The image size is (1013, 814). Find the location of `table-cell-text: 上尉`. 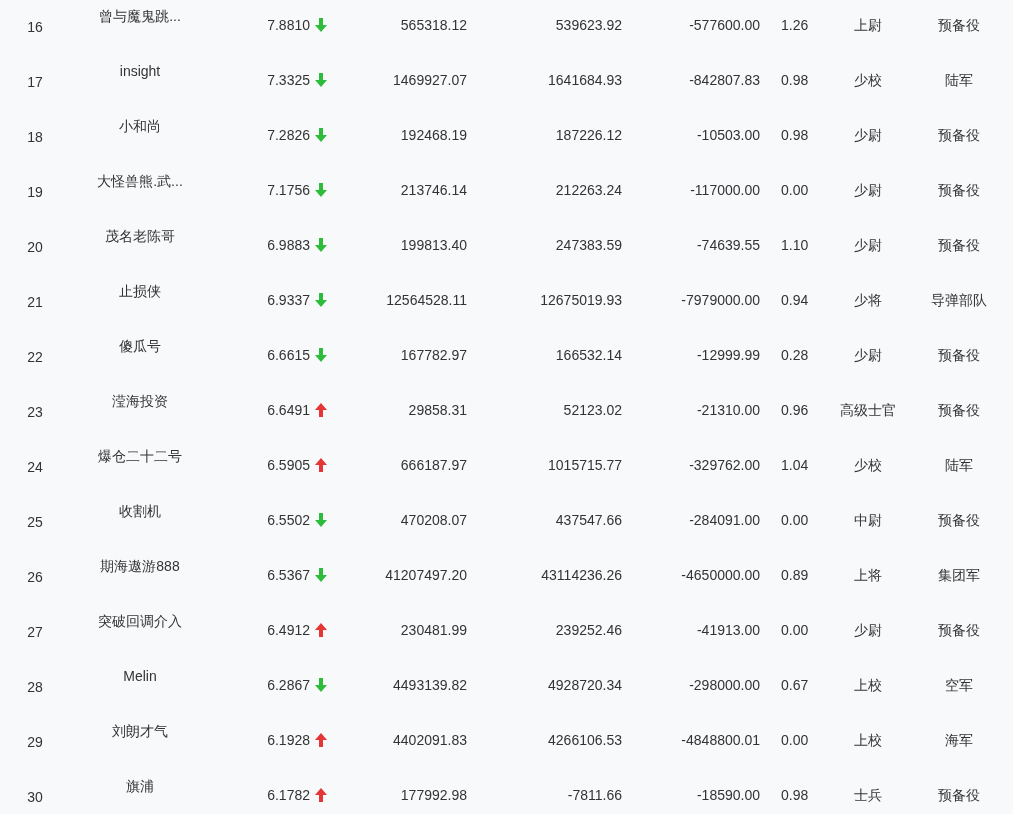

table-cell-text: 上尉 is located at coordinates (867, 25).